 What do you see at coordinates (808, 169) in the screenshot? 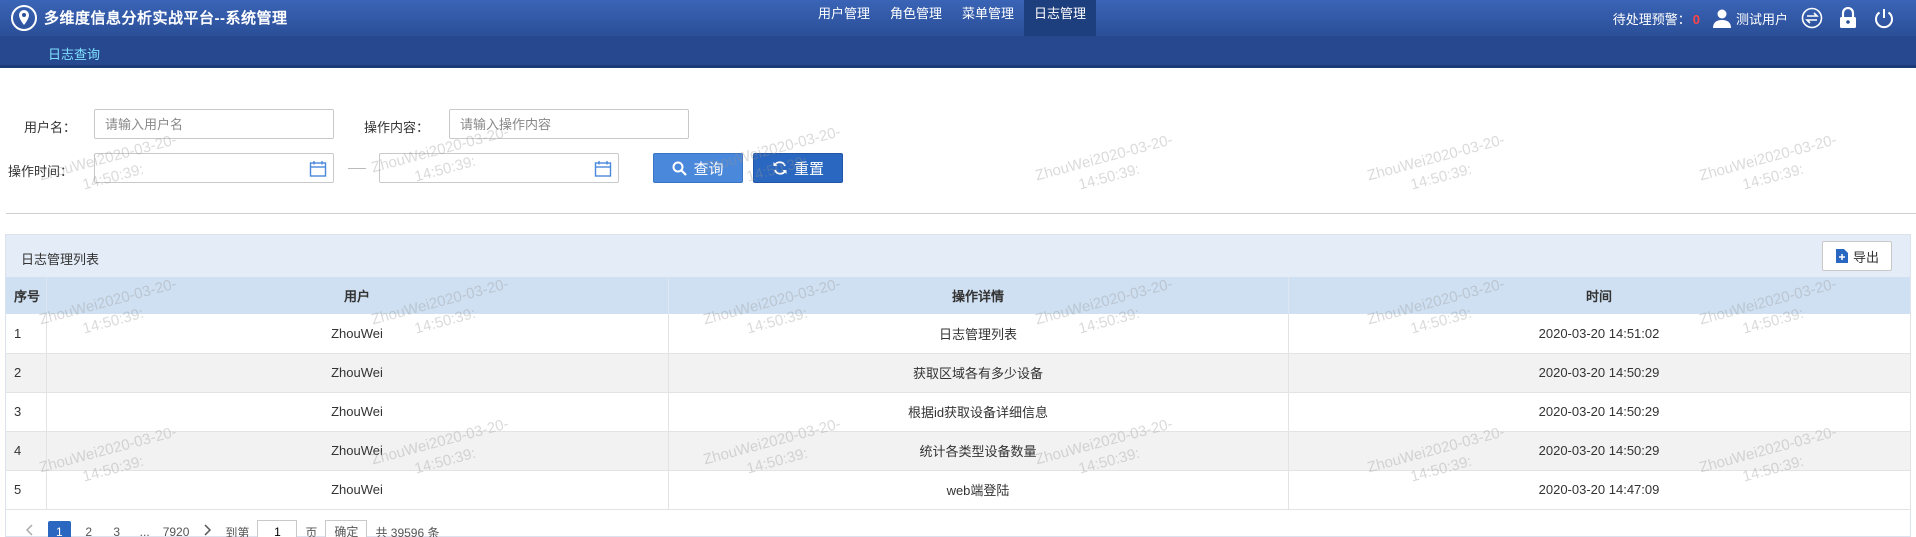
I see `reset-label: 重置` at bounding box center [808, 169].